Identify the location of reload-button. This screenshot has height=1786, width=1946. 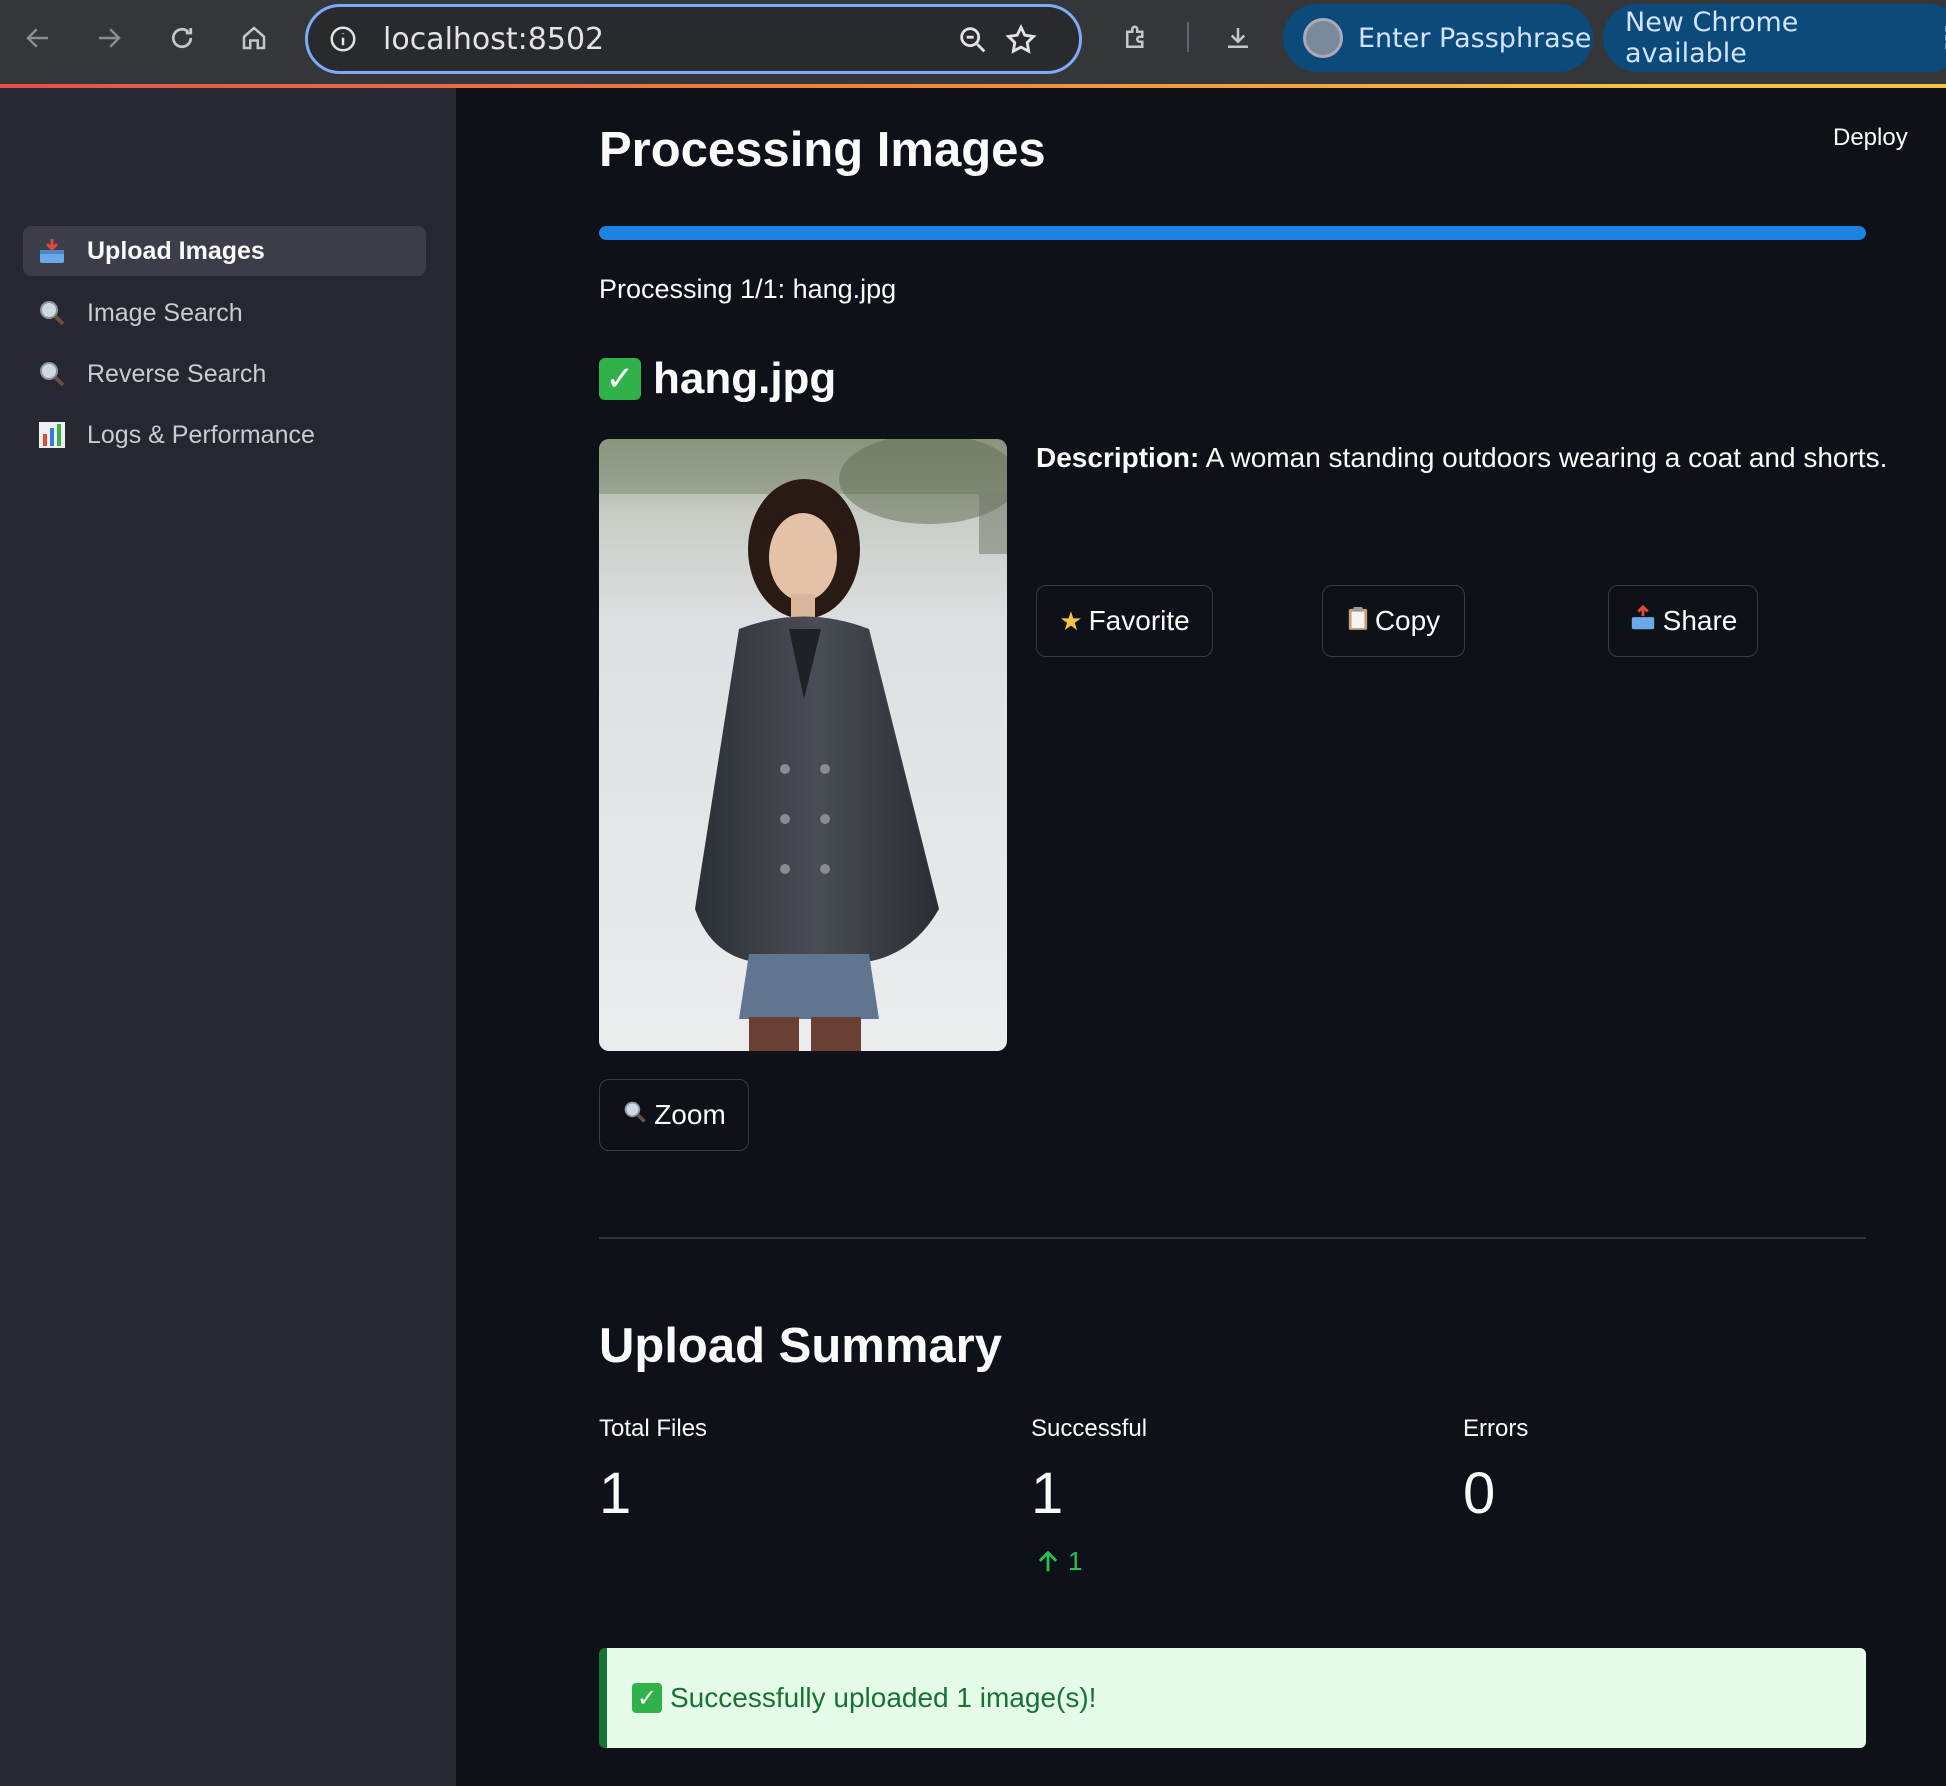
(182, 38).